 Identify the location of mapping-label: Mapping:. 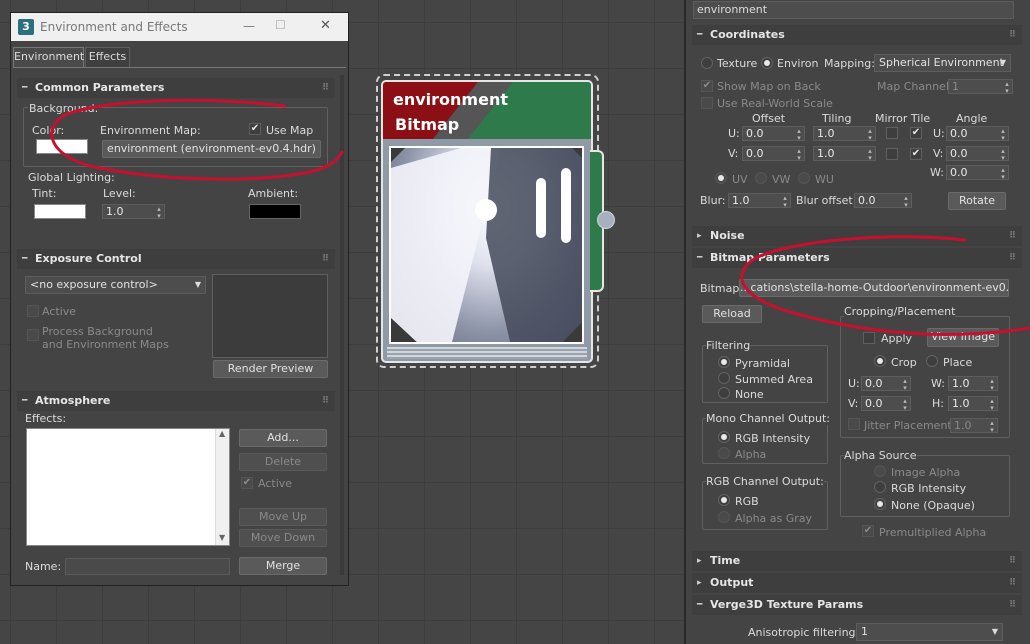
(849, 63).